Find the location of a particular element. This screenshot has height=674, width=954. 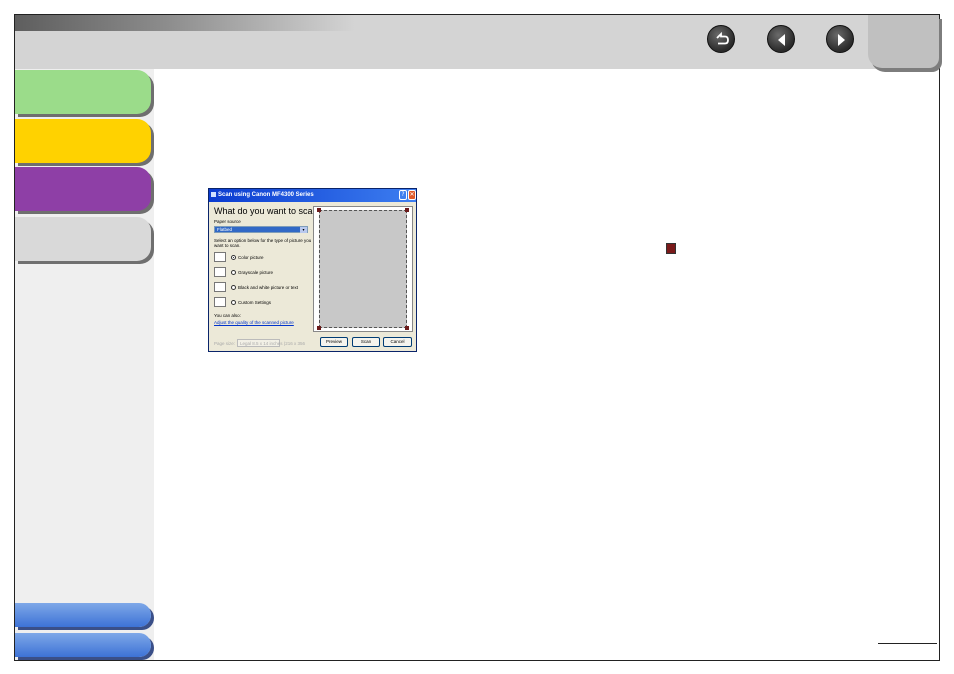

also-label: You can also: is located at coordinates (227, 315).